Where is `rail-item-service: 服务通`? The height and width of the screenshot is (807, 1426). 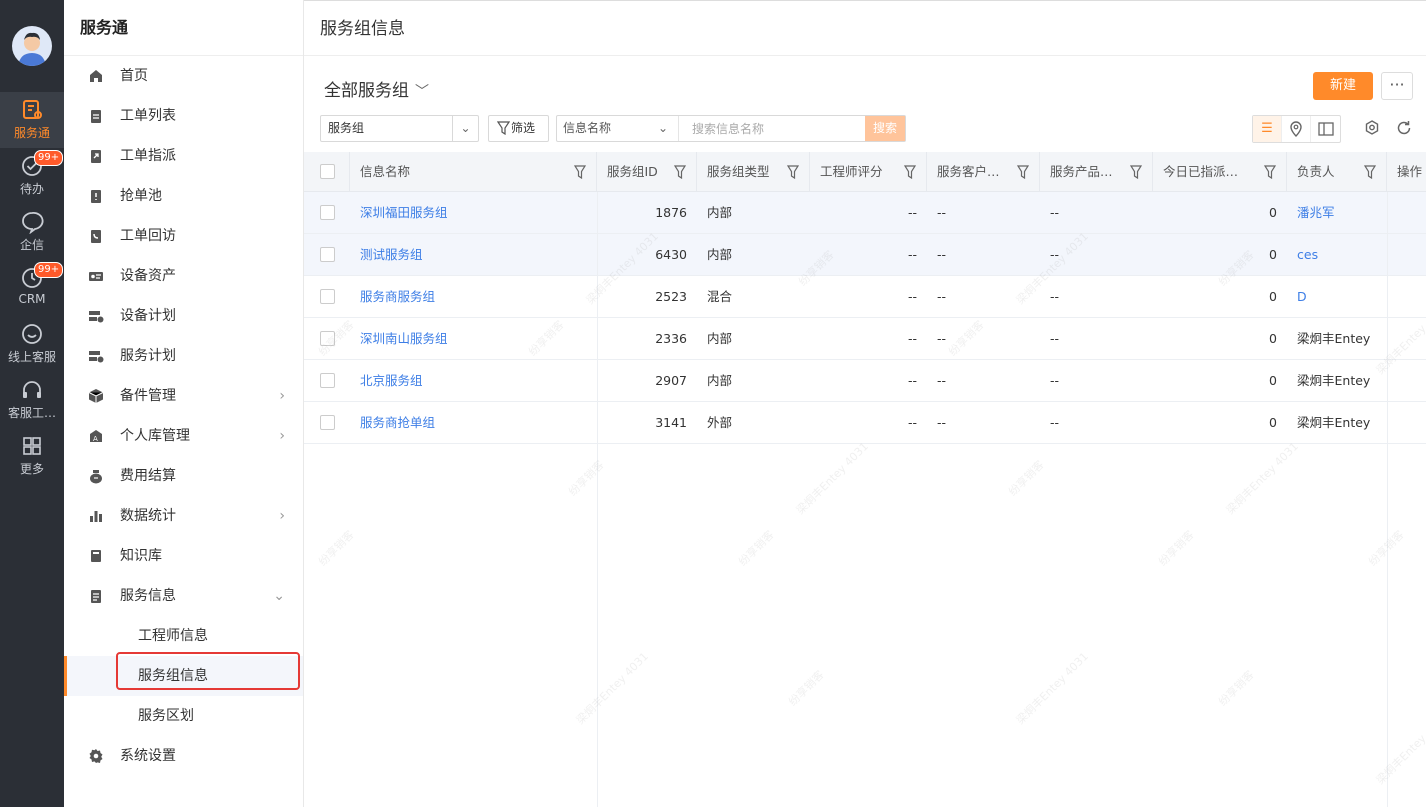
rail-item-service: 服务通 is located at coordinates (32, 120).